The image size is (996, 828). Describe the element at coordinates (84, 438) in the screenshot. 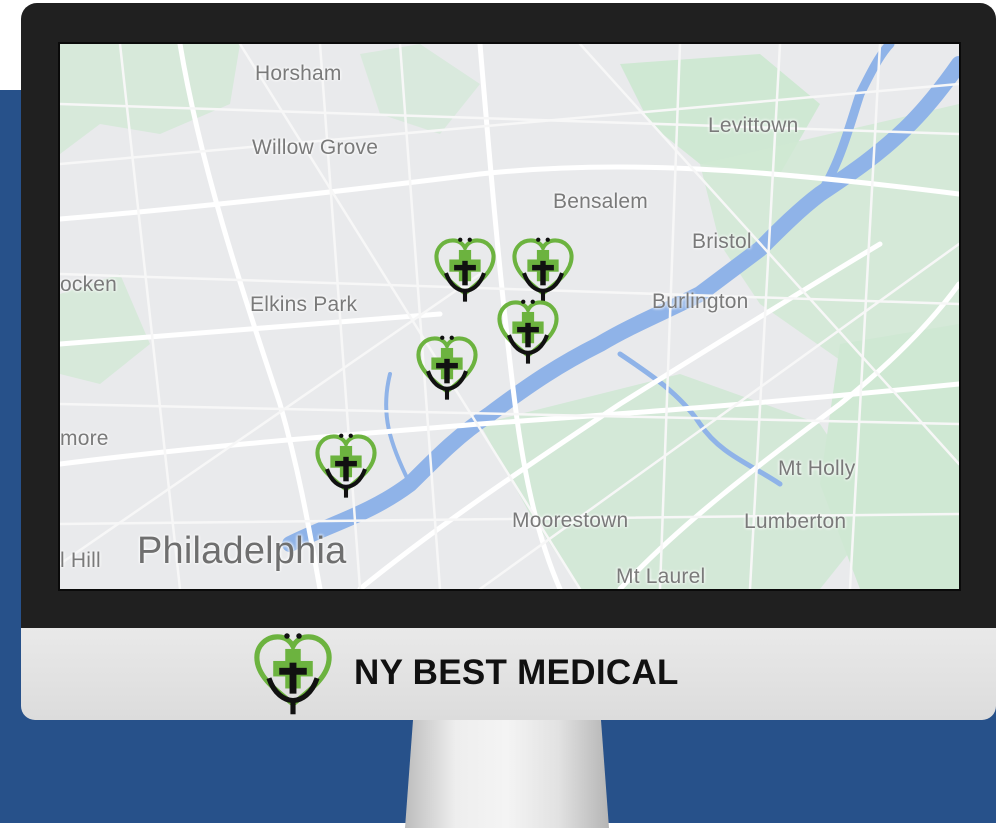

I see `place-label-ardmore: more` at that location.